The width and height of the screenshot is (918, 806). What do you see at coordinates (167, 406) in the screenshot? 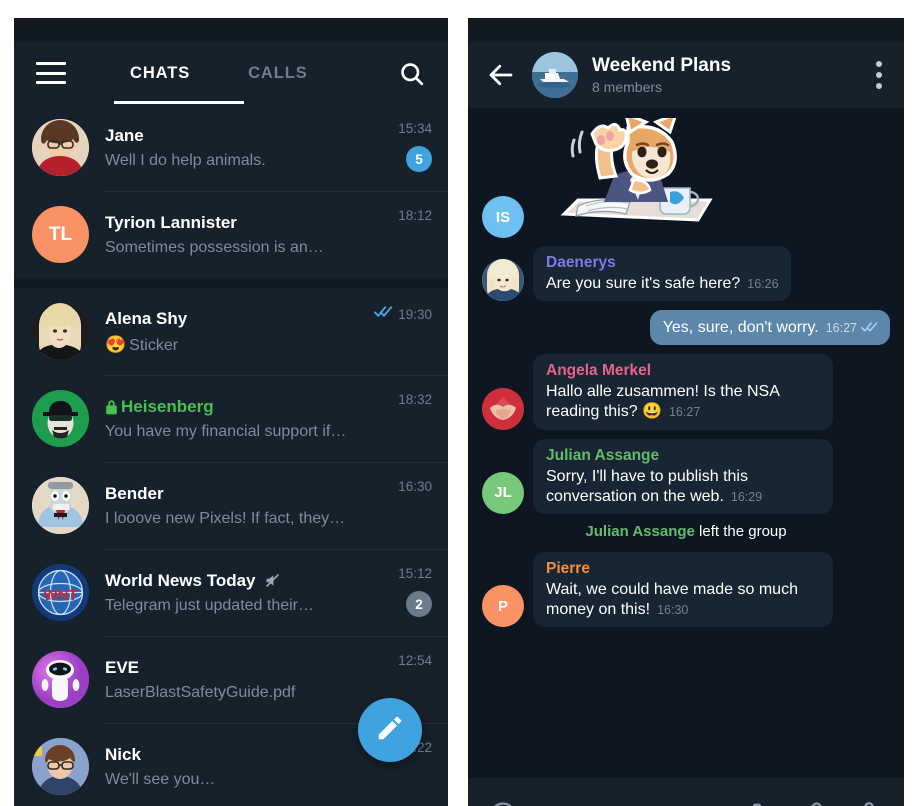
I see `chat-name: Heisenberg` at bounding box center [167, 406].